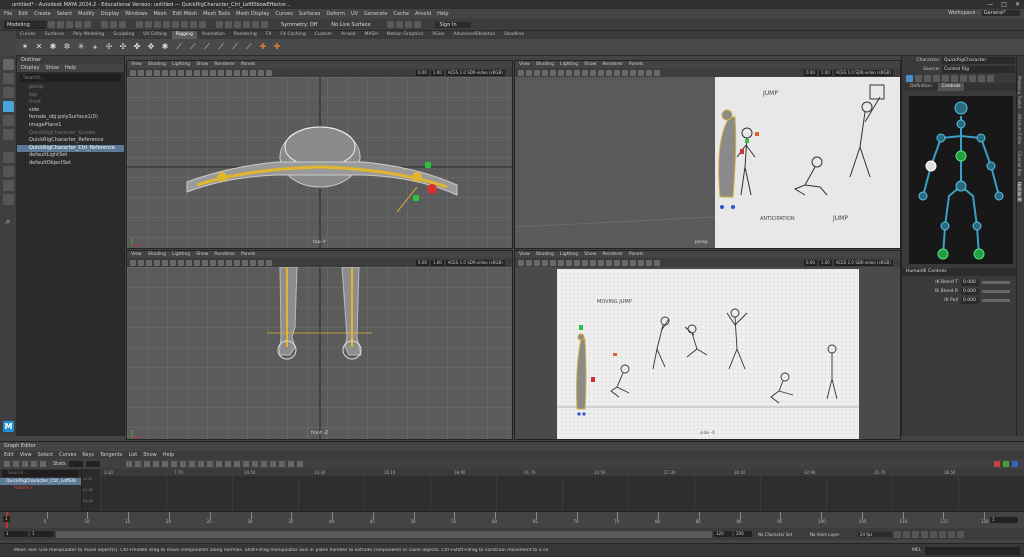 This screenshot has width=1024, height=557. What do you see at coordinates (254, 464) in the screenshot?
I see `ge-tangent-15-icon` at bounding box center [254, 464].